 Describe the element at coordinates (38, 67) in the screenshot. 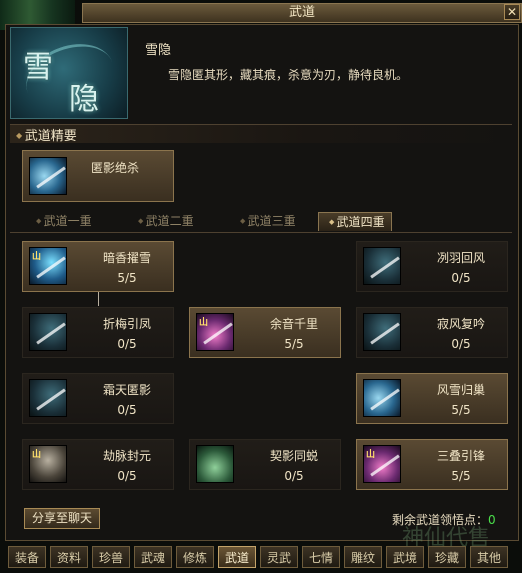

I see `emblem-char-1: 雪` at that location.